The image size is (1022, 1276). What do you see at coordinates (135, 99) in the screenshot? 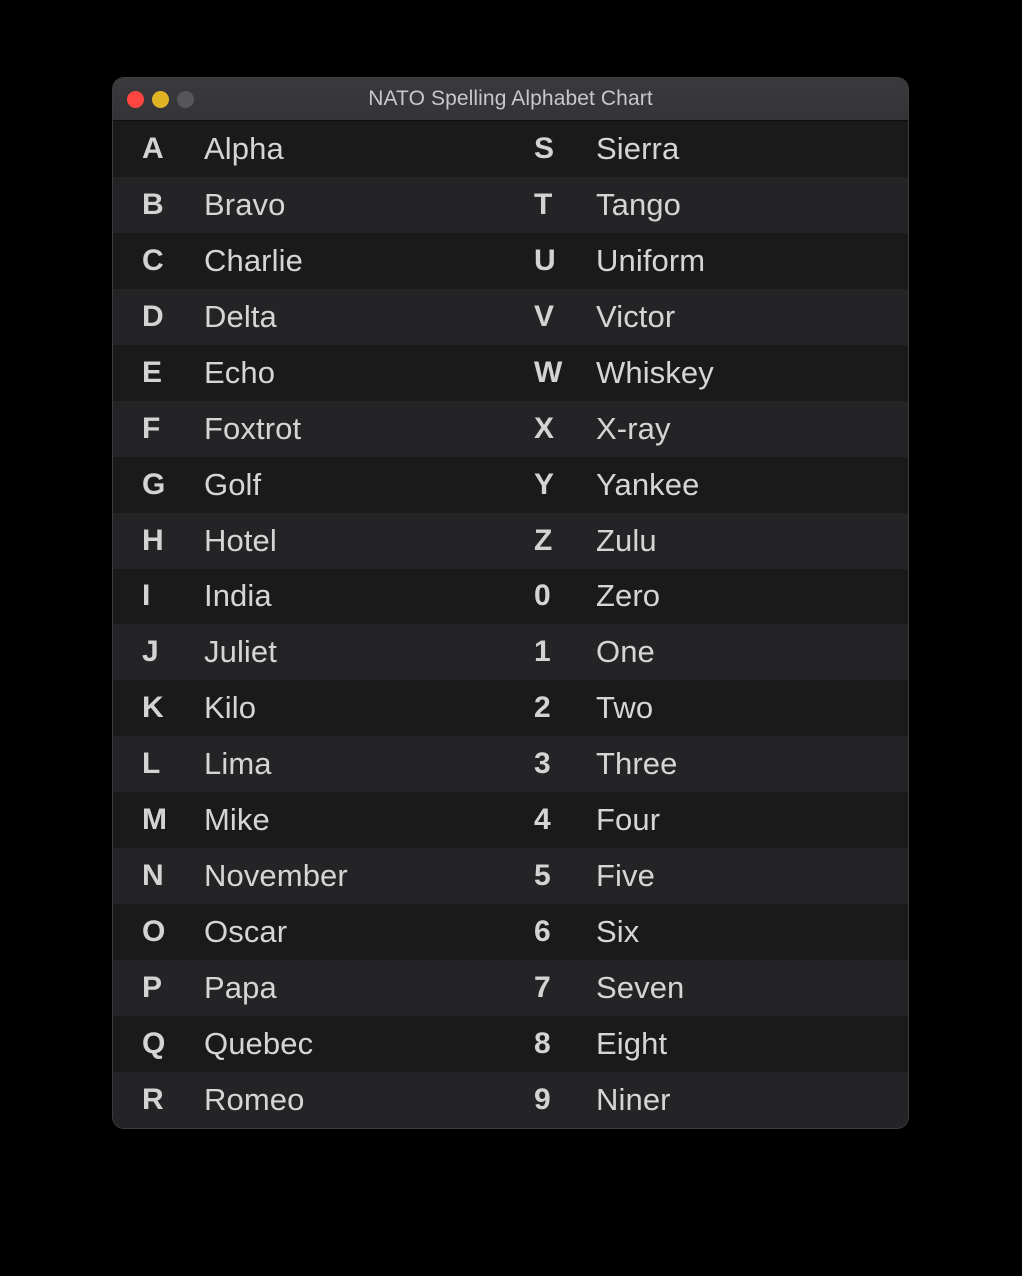
I see `close-window-button` at bounding box center [135, 99].